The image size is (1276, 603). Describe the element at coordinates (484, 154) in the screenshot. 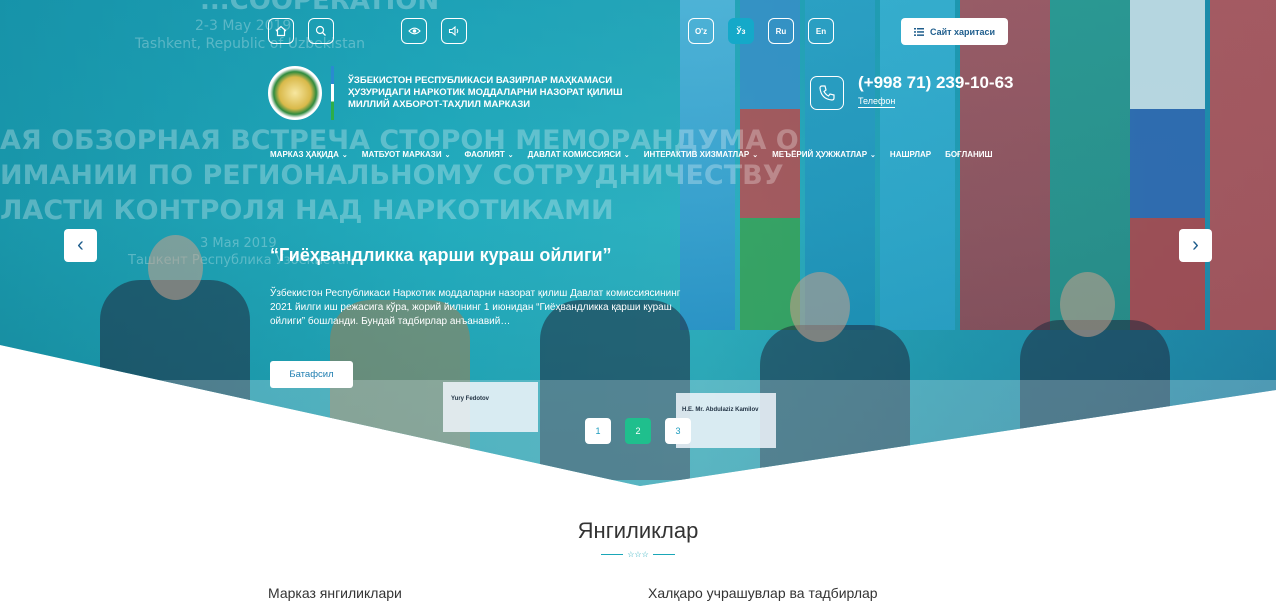

I see `nav-label: ФАОЛИЯТ` at that location.